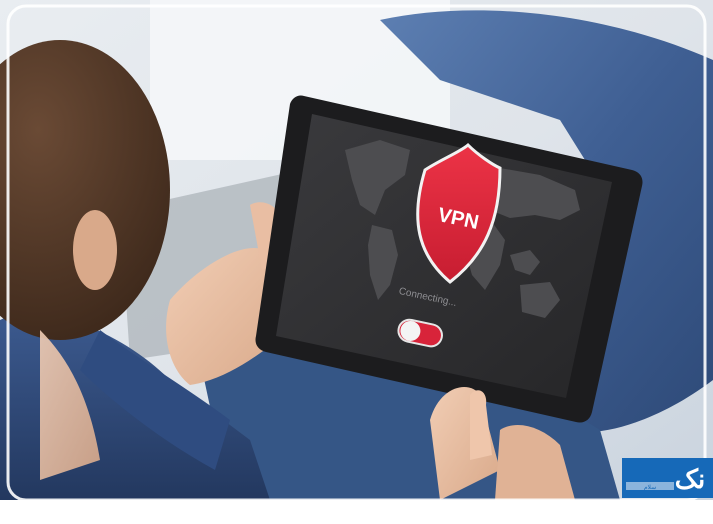 Image resolution: width=713 pixels, height=524 pixels. What do you see at coordinates (650, 487) in the screenshot?
I see `watermark-small-text: سلام` at bounding box center [650, 487].